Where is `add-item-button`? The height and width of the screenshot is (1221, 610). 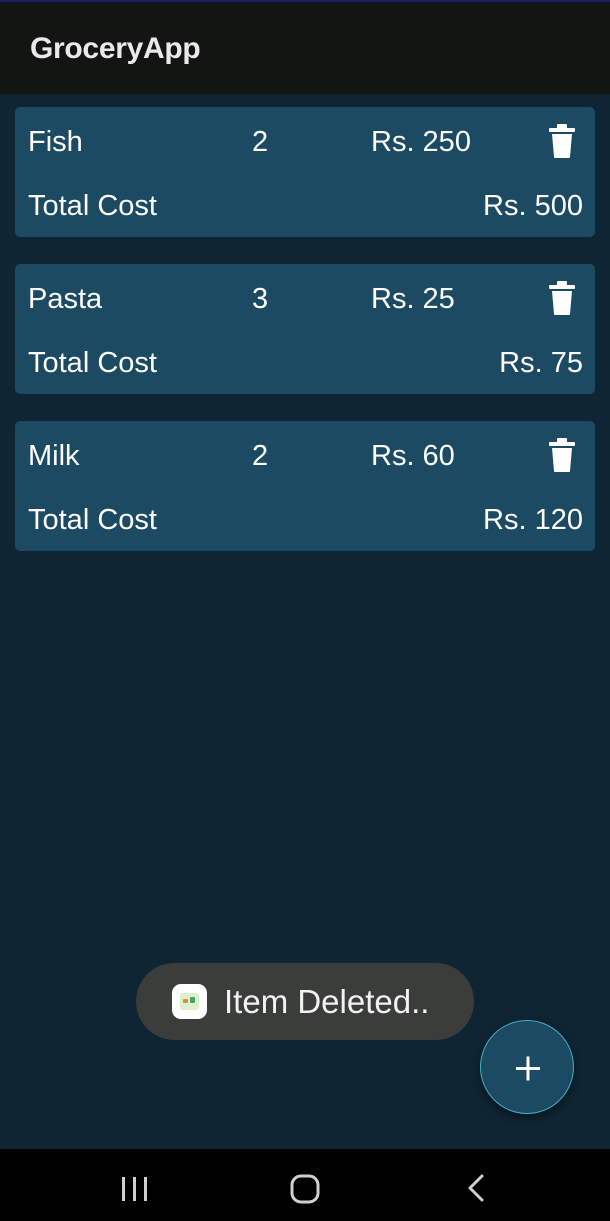
add-item-button is located at coordinates (527, 1067).